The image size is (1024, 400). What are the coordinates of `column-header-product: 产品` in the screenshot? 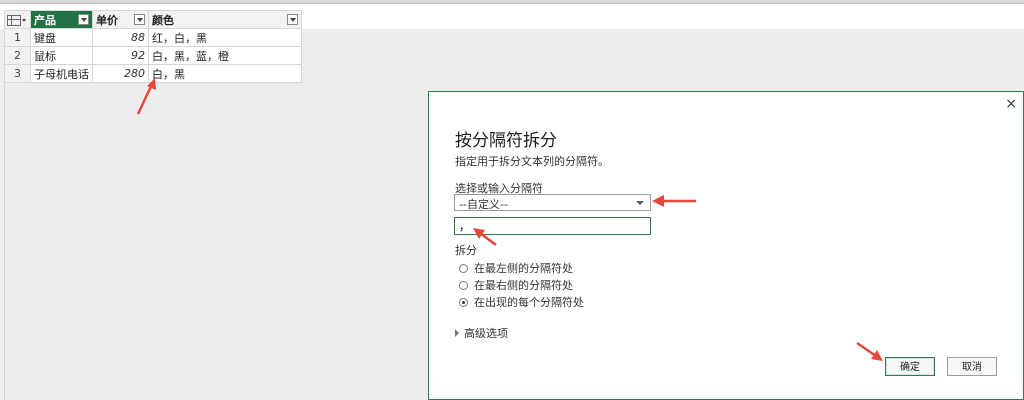 It's located at (61, 19).